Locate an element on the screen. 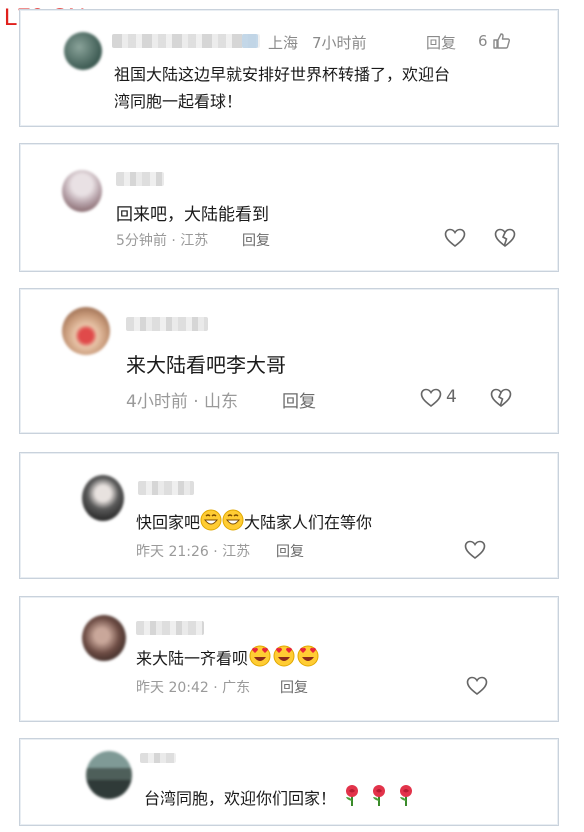 This screenshot has height=832, width=584. comment-text: 台湾同胞，欢迎你们回家！ is located at coordinates (280, 796).